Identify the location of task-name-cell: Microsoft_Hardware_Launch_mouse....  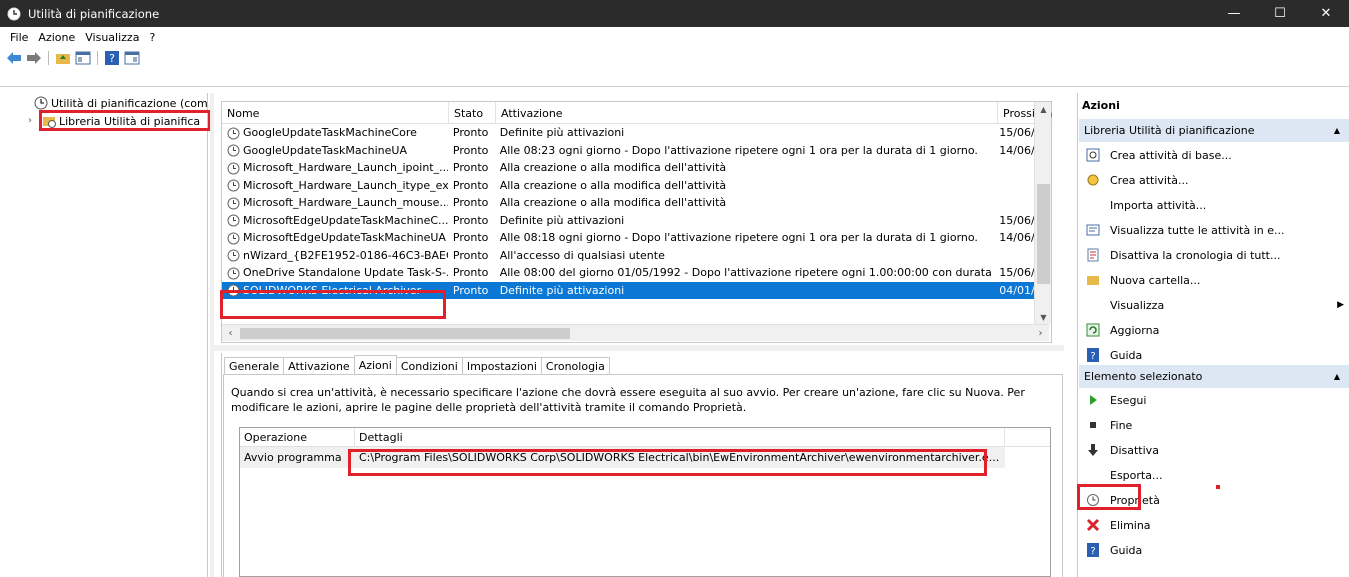
(335, 203).